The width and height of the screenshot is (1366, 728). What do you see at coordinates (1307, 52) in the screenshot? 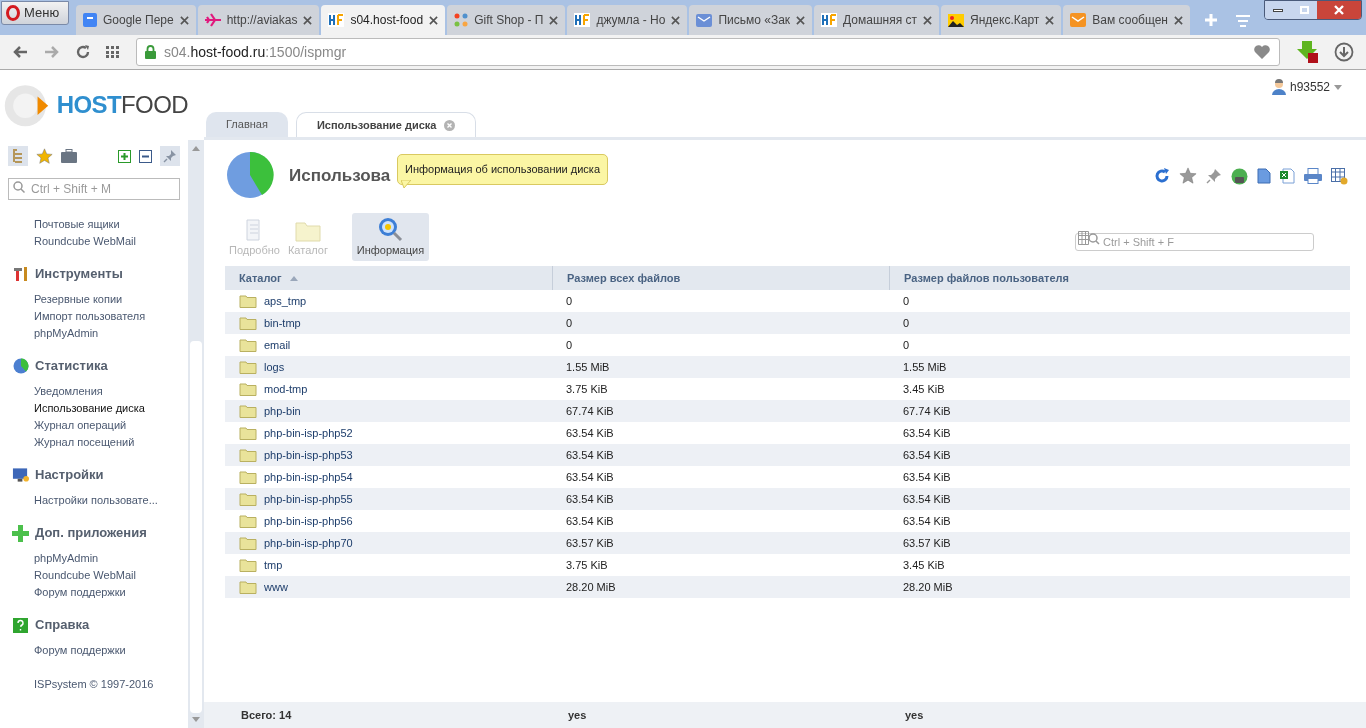
I see `download-arrow-icon` at bounding box center [1307, 52].